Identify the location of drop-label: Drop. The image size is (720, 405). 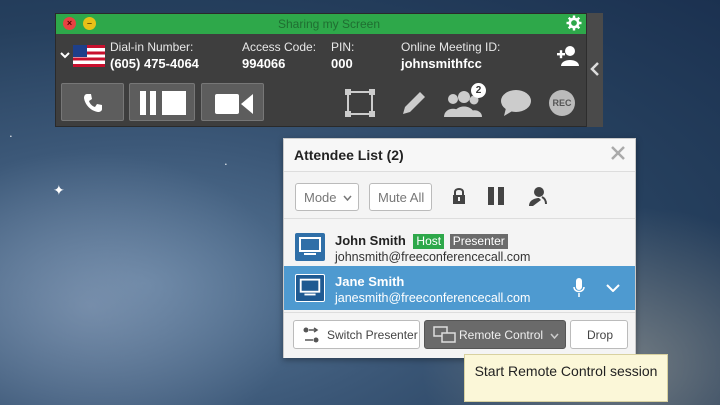
(600, 335).